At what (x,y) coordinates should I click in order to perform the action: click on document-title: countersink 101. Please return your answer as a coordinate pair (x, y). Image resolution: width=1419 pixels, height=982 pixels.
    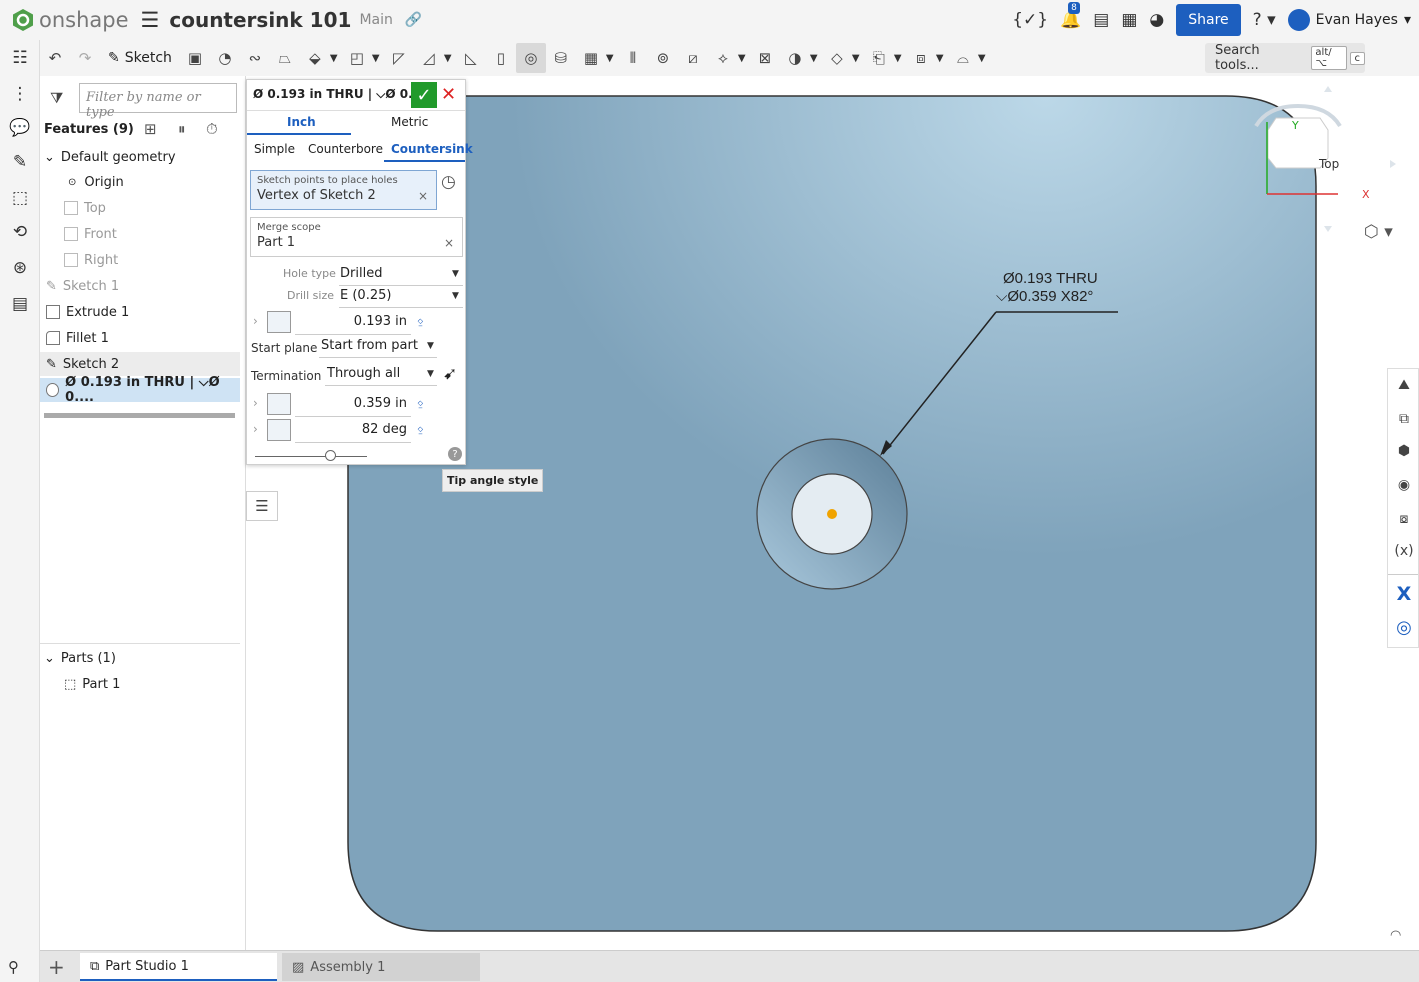
    Looking at the image, I should click on (260, 20).